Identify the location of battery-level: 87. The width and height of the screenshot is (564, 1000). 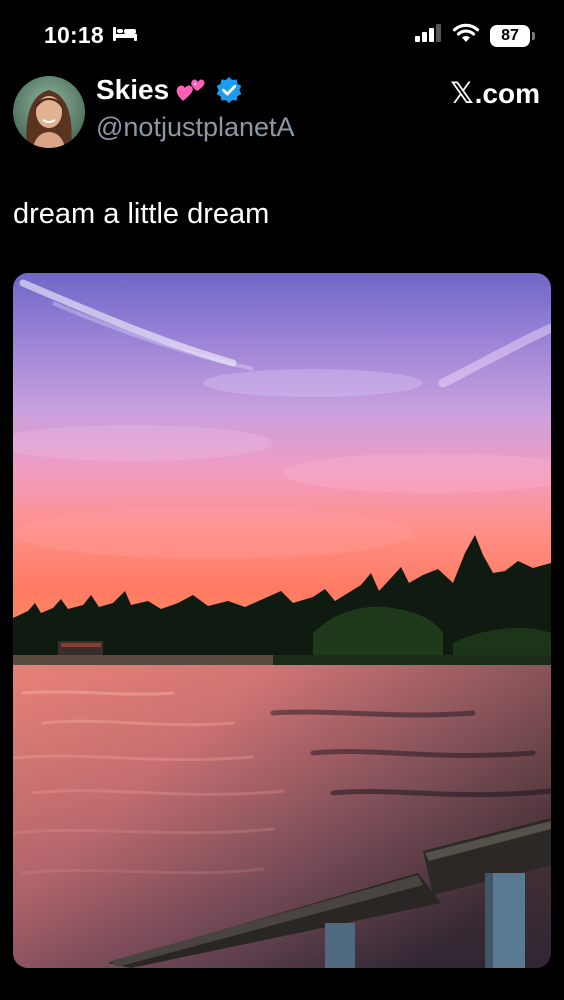
(510, 35).